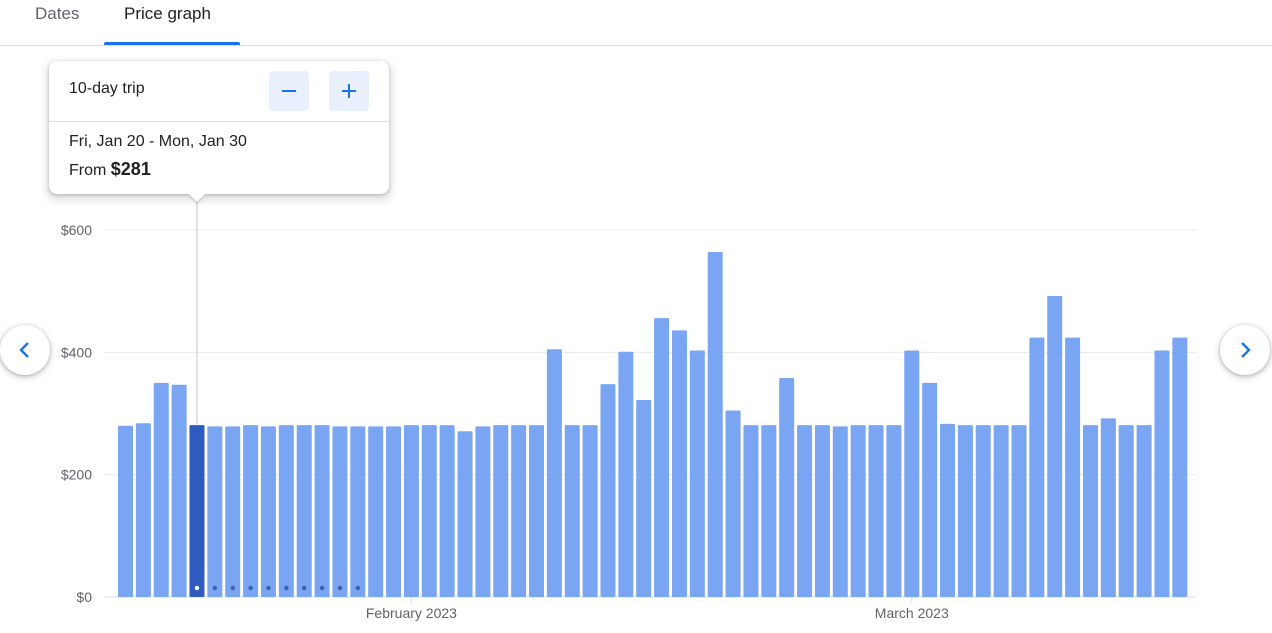 Image resolution: width=1272 pixels, height=633 pixels. I want to click on trip-date-range: Fri, Jan 20 - Mon, Jan 30, so click(158, 141).